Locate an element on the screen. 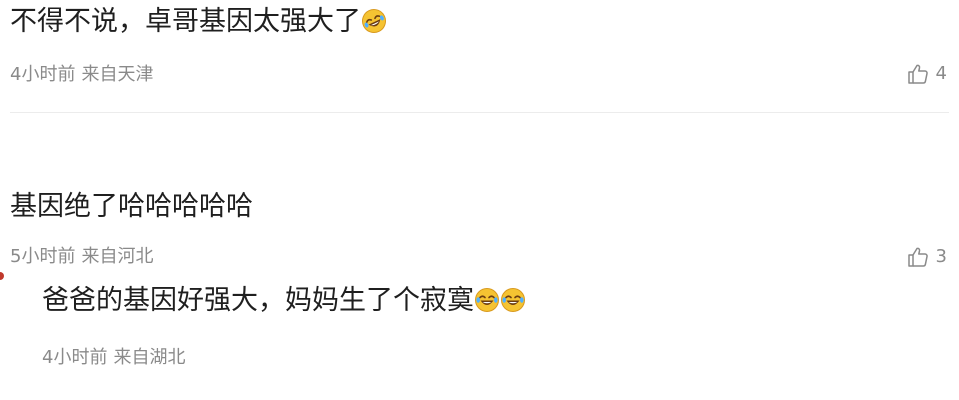 The height and width of the screenshot is (400, 959). comment-location: 来自天津 is located at coordinates (117, 74).